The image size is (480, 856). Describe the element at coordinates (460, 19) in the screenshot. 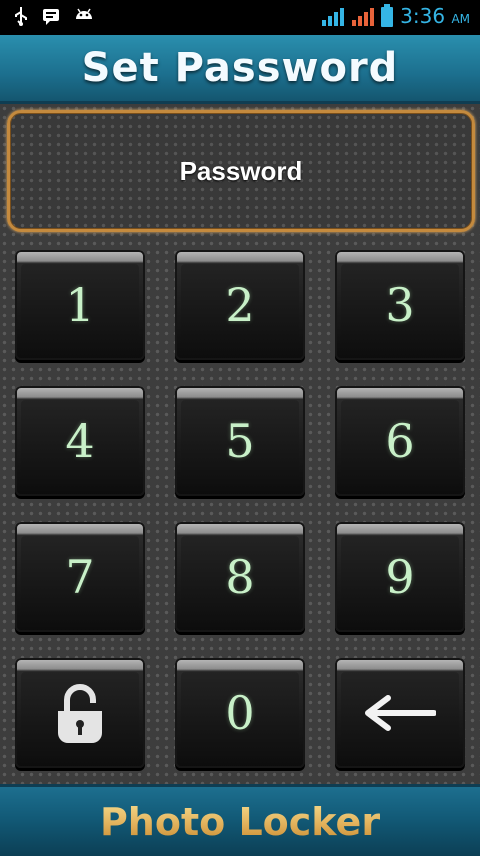

I see `status-time-ampm: AM` at that location.